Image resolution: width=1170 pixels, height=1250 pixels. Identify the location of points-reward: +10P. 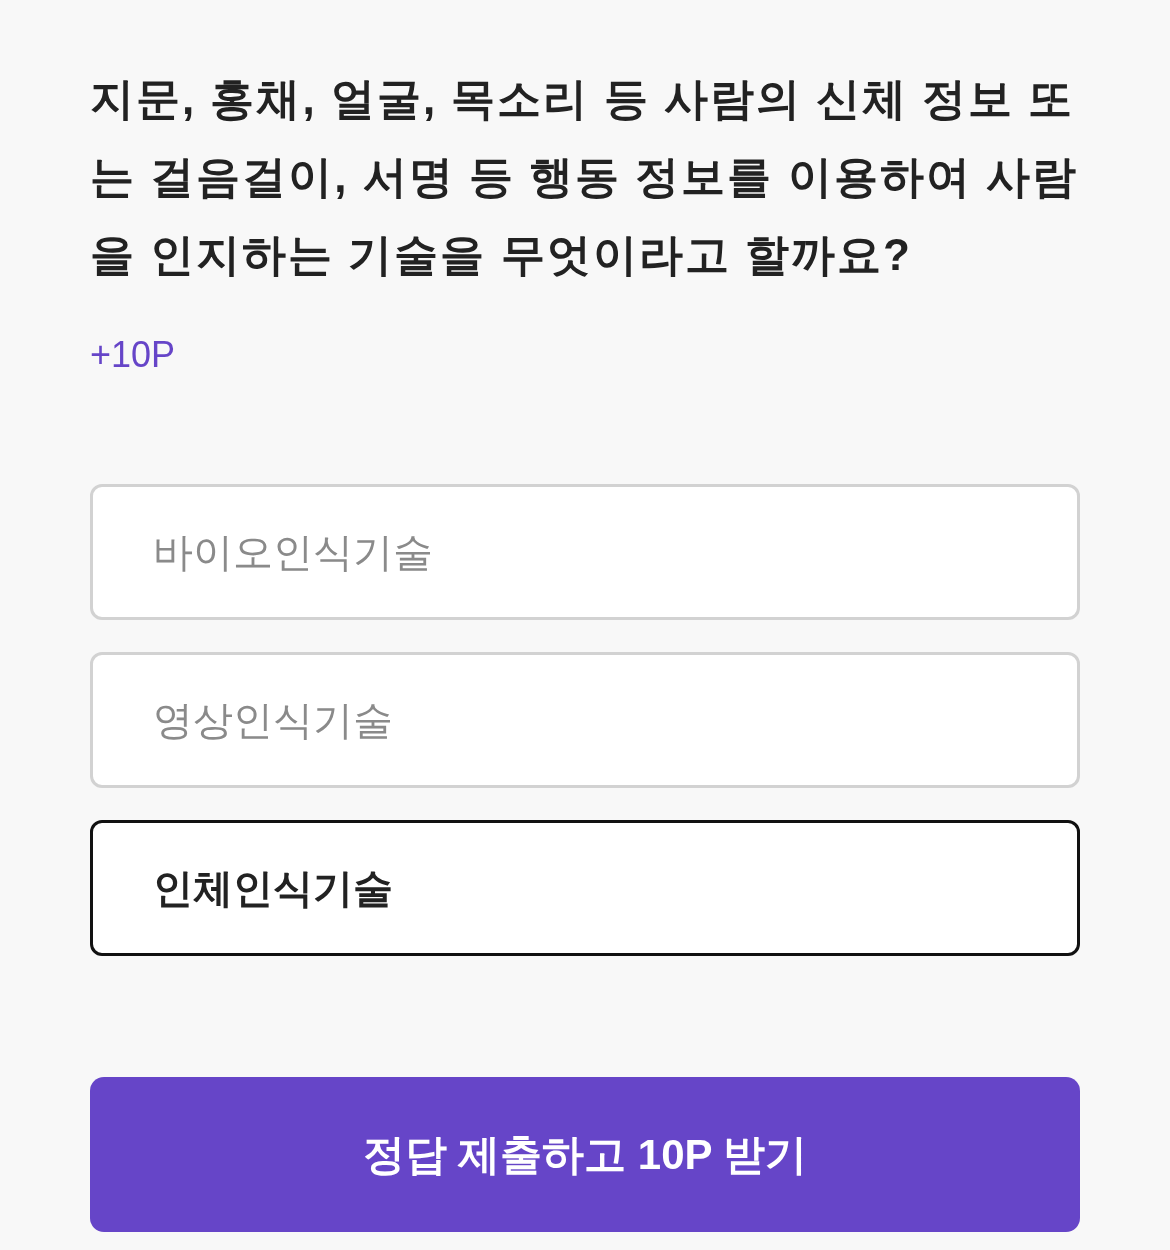
(133, 355).